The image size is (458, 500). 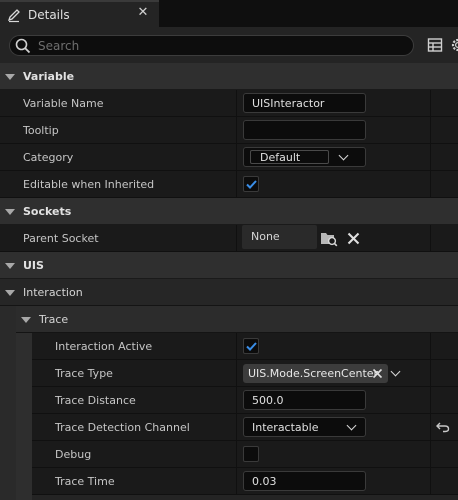 I want to click on variable-name-field: UISInteractor, so click(x=304, y=103).